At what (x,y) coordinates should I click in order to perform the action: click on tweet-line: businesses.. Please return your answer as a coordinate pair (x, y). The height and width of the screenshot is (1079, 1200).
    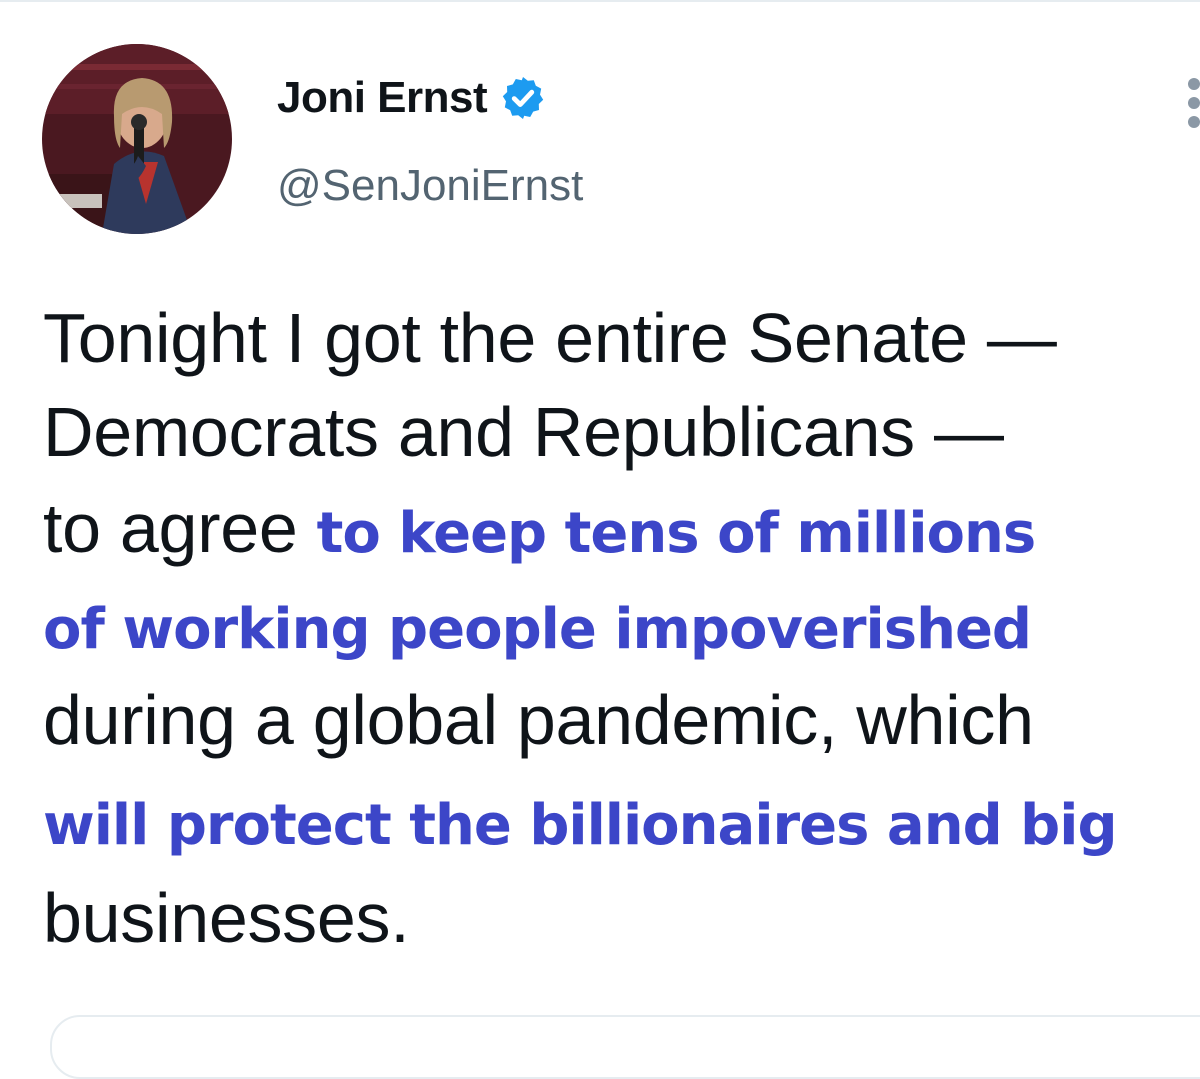
    Looking at the image, I should click on (226, 928).